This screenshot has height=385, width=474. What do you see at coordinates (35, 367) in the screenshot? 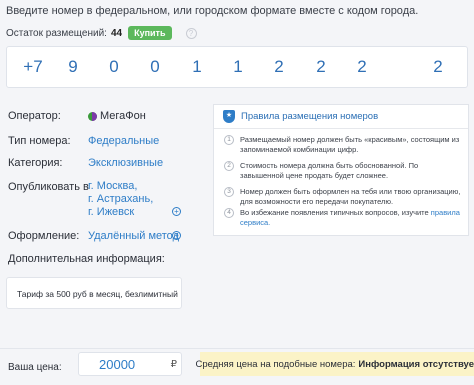
I see `price-label: Ваша цена:` at bounding box center [35, 367].